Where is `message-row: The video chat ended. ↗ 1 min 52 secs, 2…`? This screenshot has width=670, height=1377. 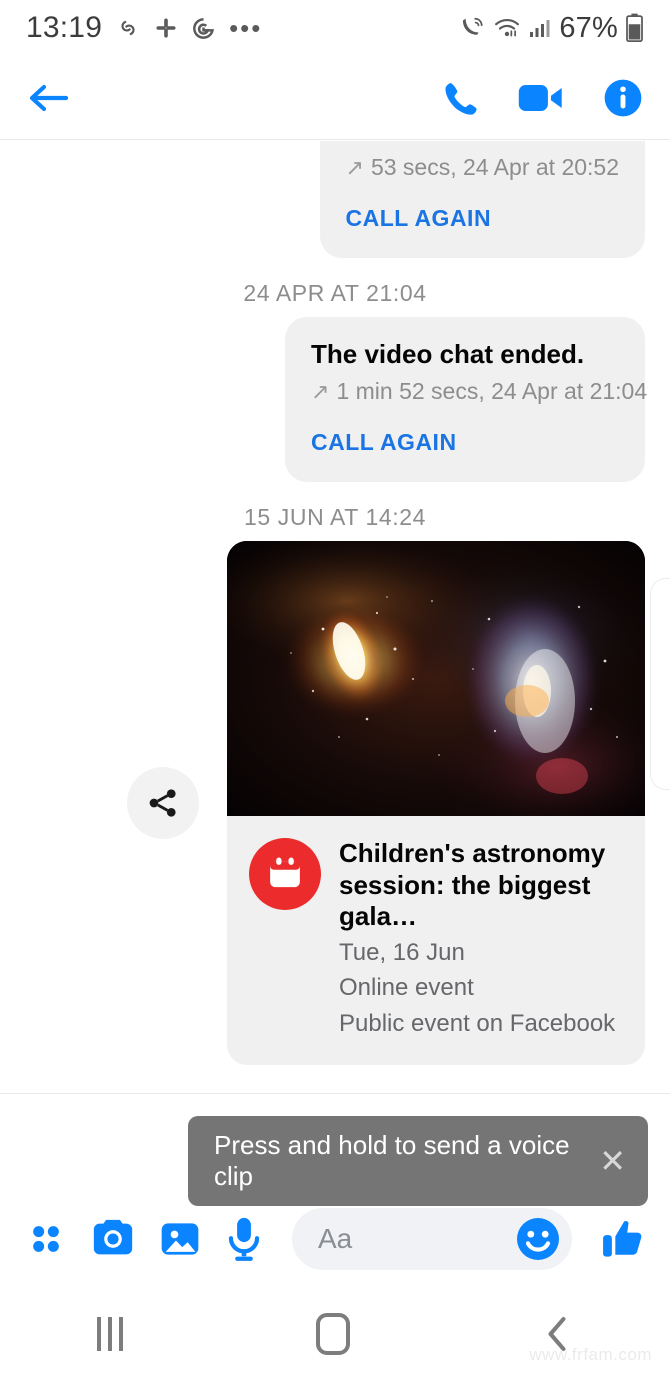
message-row: The video chat ended. ↗ 1 min 52 secs, 2… is located at coordinates (335, 399).